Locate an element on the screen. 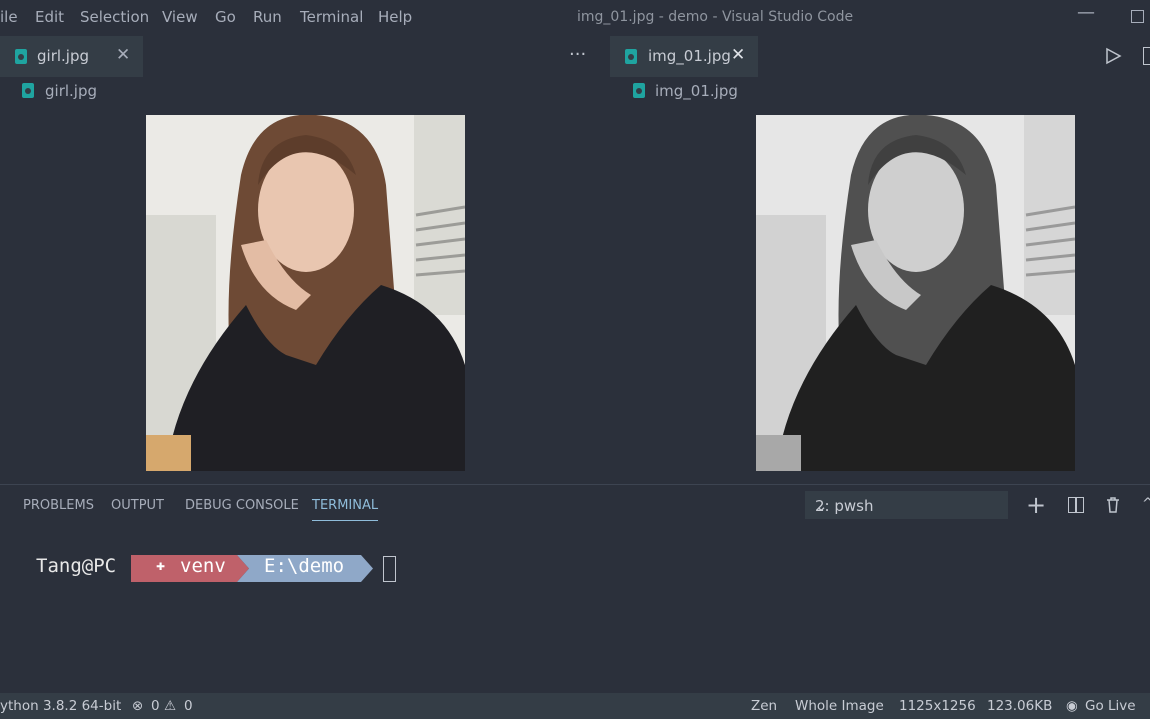 The height and width of the screenshot is (719, 1150). python-icon: ✚ is located at coordinates (161, 565).